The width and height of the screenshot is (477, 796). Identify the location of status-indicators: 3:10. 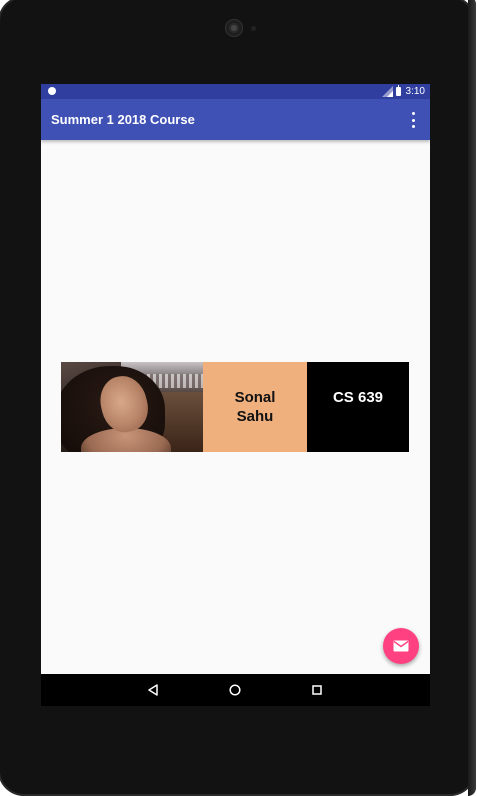
(403, 91).